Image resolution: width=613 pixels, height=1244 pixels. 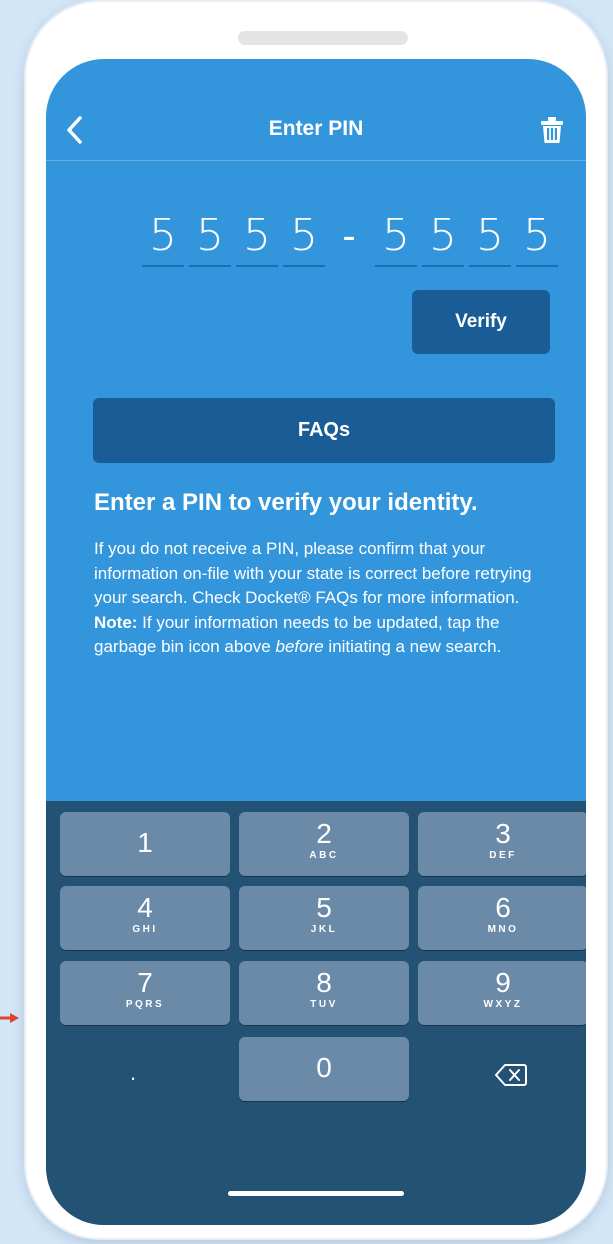 I want to click on pin-digit-2: 5, so click(x=210, y=239).